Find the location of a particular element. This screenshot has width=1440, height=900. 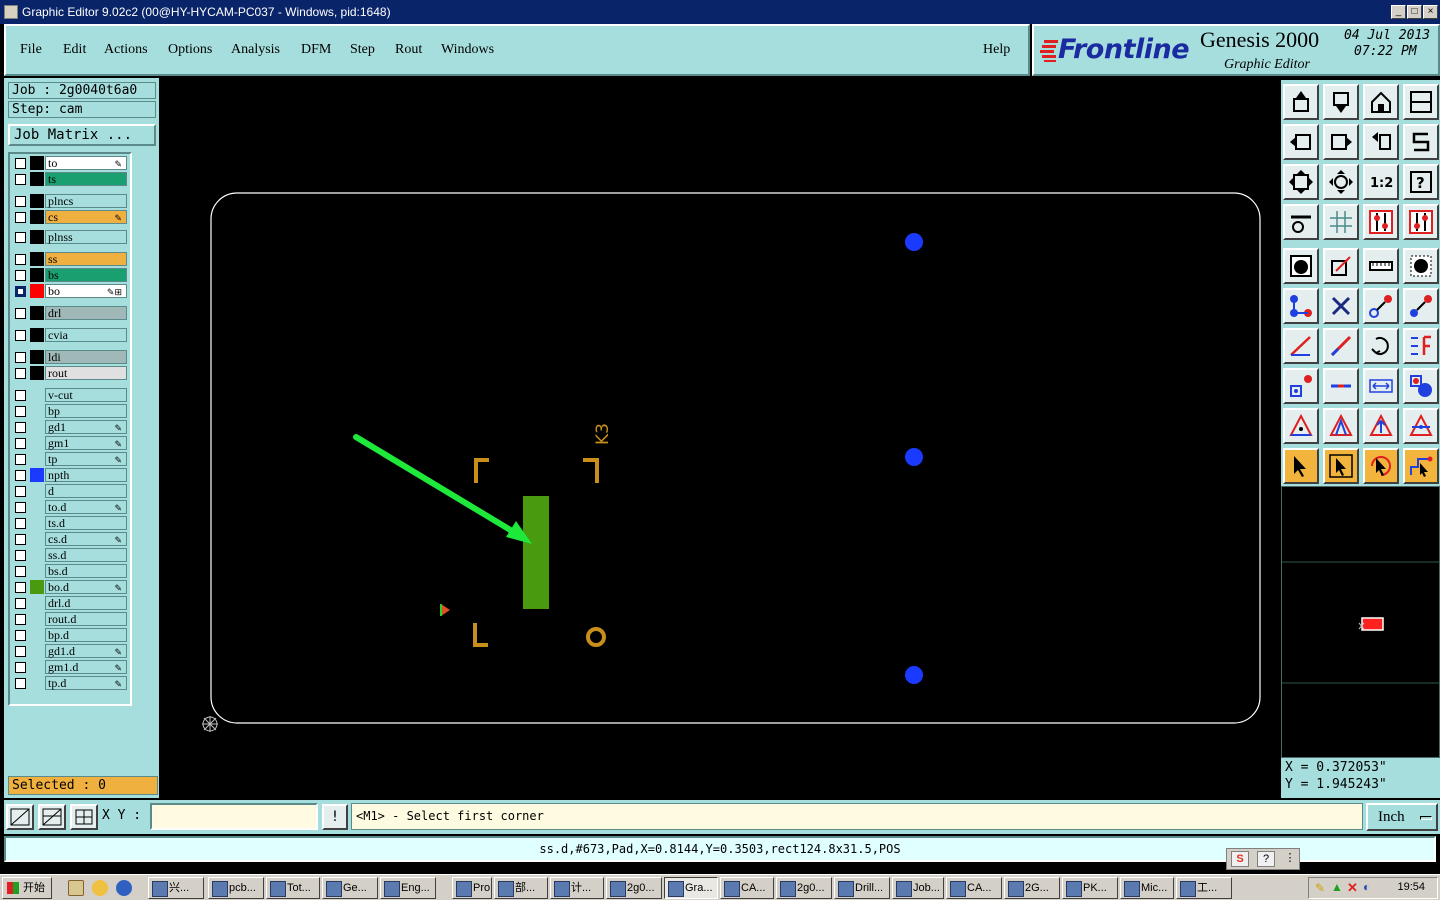

layer-row-drl-d: drl.d is located at coordinates (71, 603).